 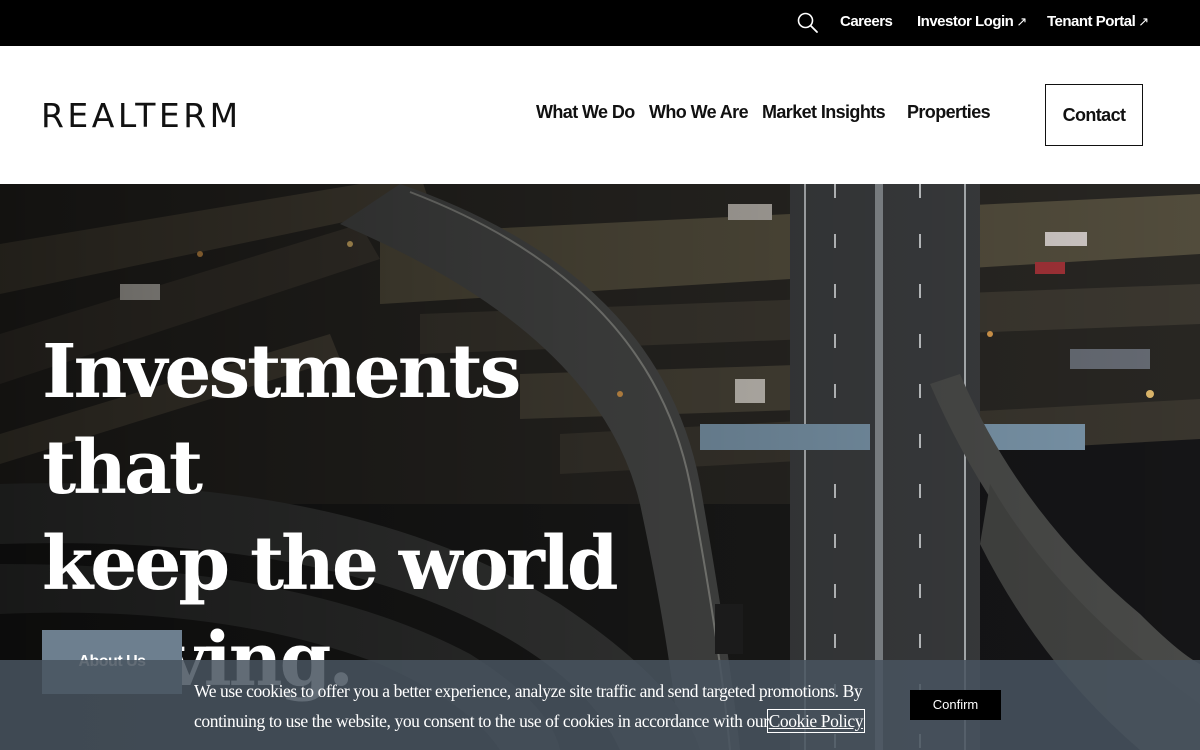 I want to click on nav-properties: Properties, so click(x=949, y=112).